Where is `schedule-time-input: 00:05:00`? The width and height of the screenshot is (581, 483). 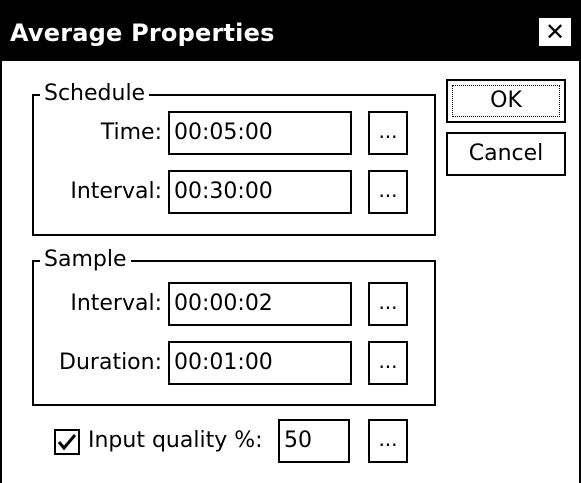
schedule-time-input: 00:05:00 is located at coordinates (260, 133).